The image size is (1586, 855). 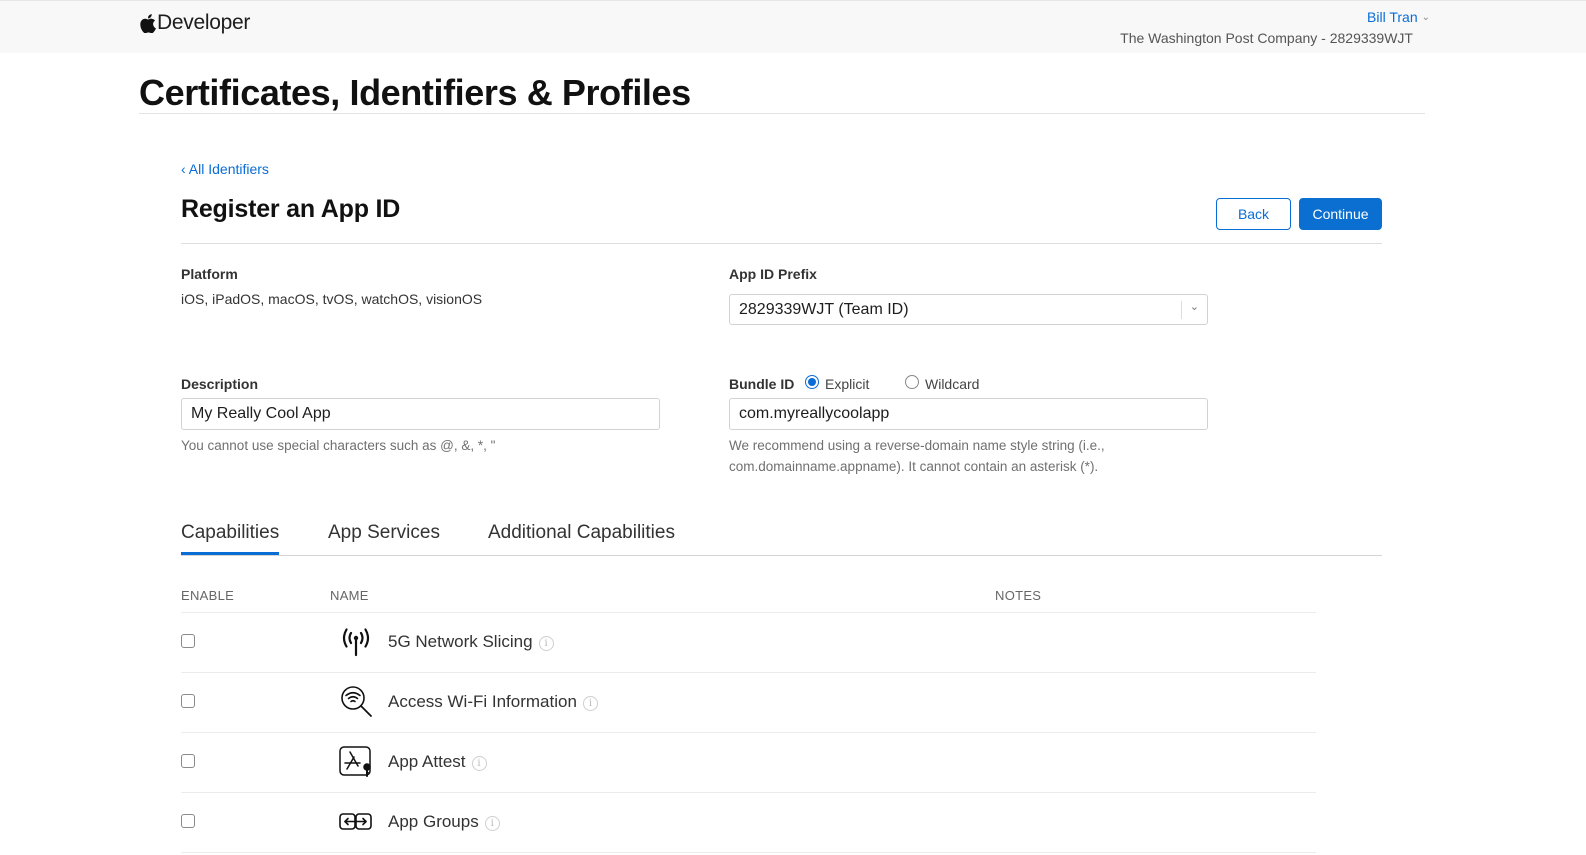 I want to click on description-label: Description, so click(x=220, y=384).